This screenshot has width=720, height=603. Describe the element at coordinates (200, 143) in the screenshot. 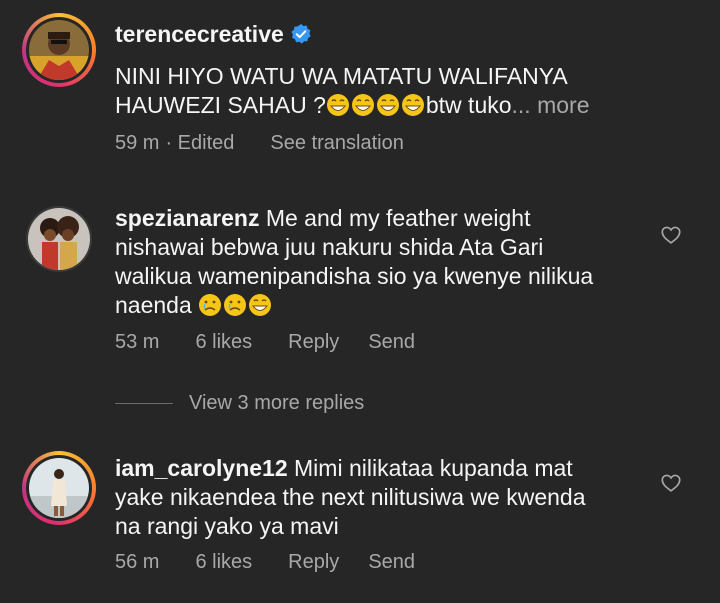

I see `edited-label: · Edited` at that location.